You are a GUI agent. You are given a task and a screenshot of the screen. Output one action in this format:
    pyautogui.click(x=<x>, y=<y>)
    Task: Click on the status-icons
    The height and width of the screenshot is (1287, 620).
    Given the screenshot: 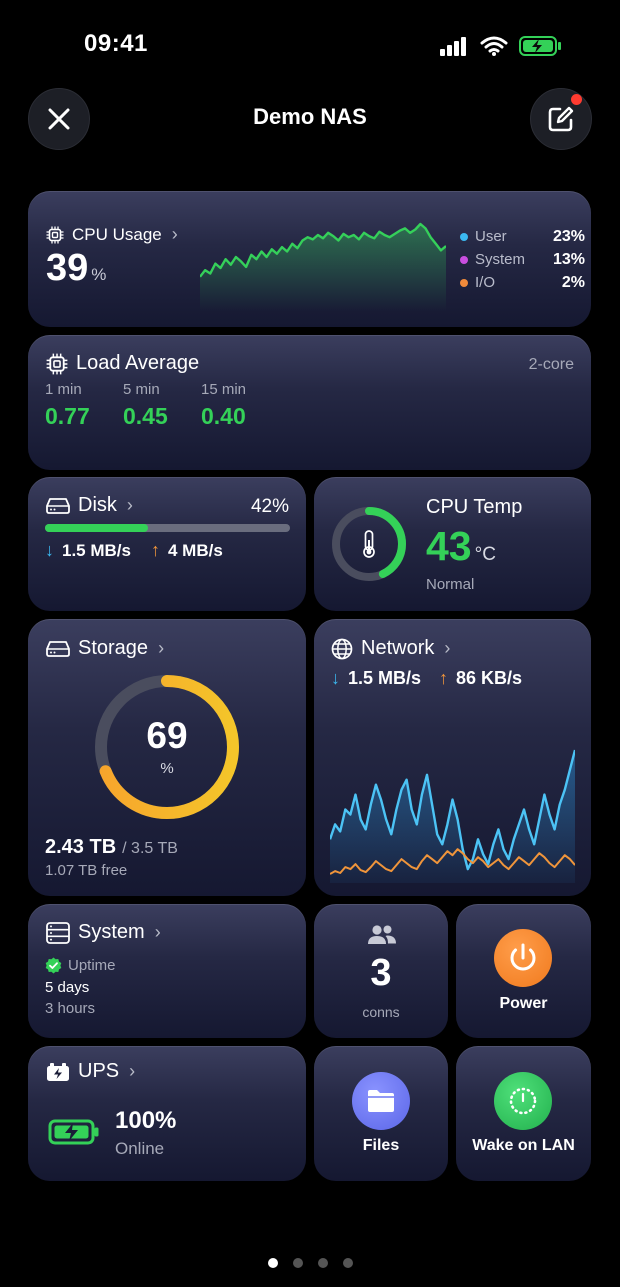 What is the action you would take?
    pyautogui.click(x=501, y=46)
    